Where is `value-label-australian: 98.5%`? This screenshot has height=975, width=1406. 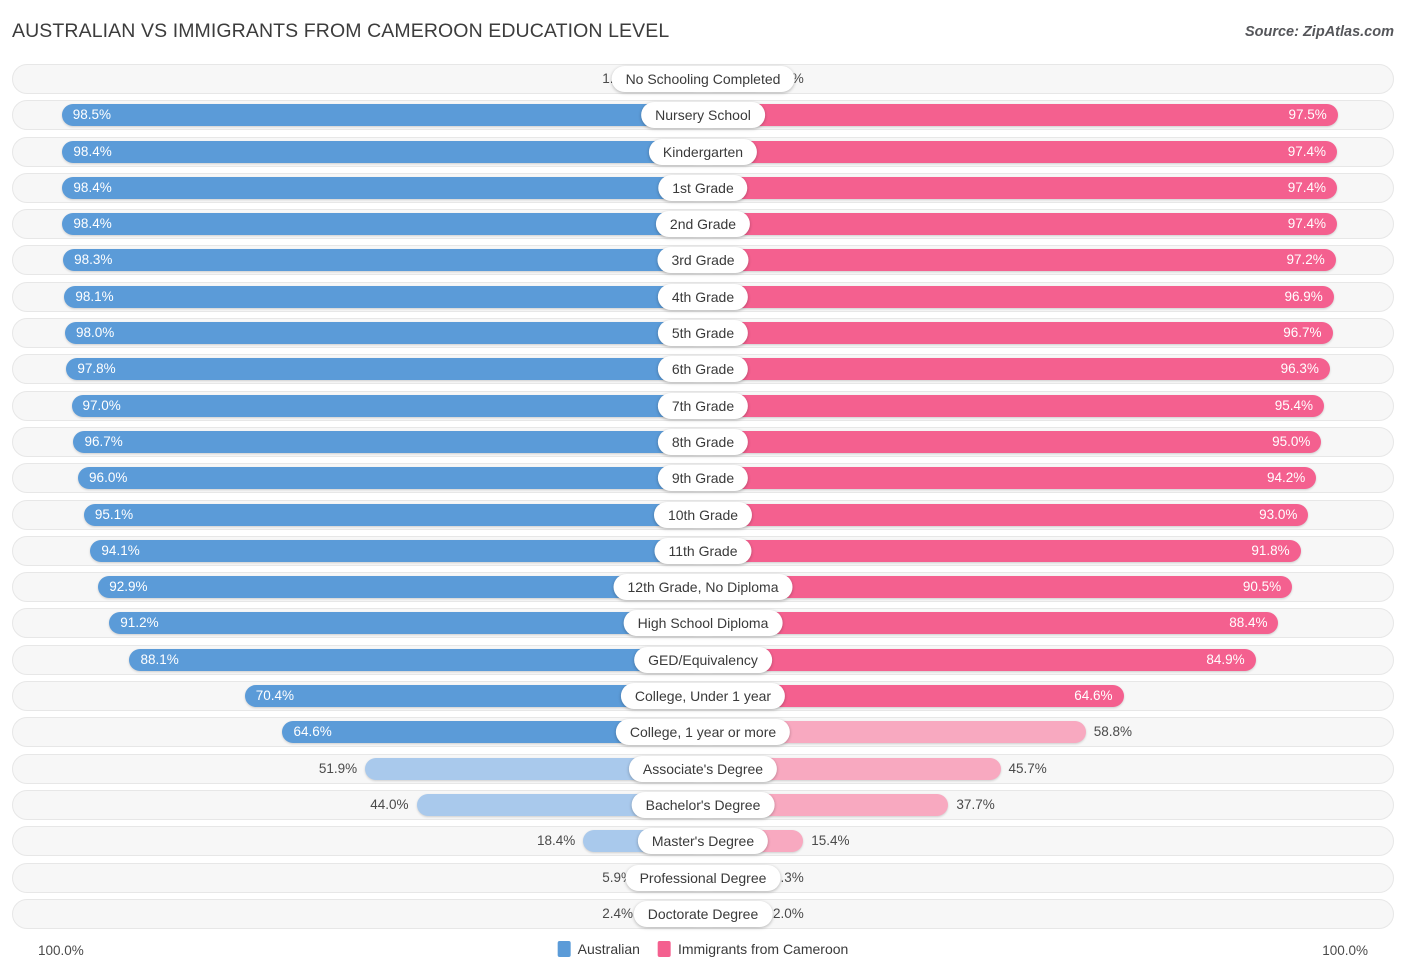
value-label-australian: 98.5% is located at coordinates (92, 115).